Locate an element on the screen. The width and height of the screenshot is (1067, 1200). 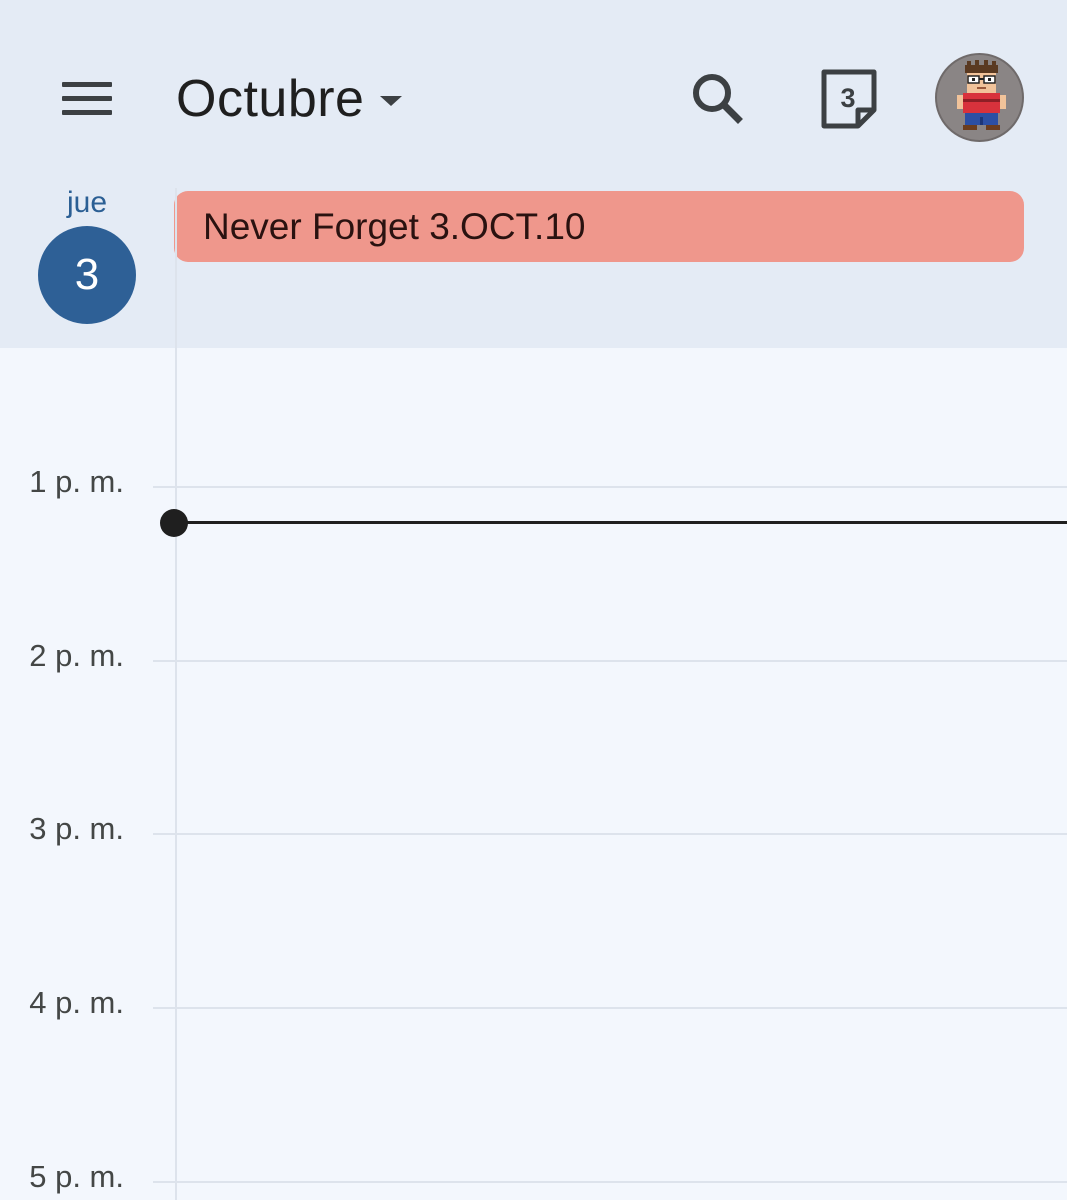
month-selector: Octubre is located at coordinates (289, 99).